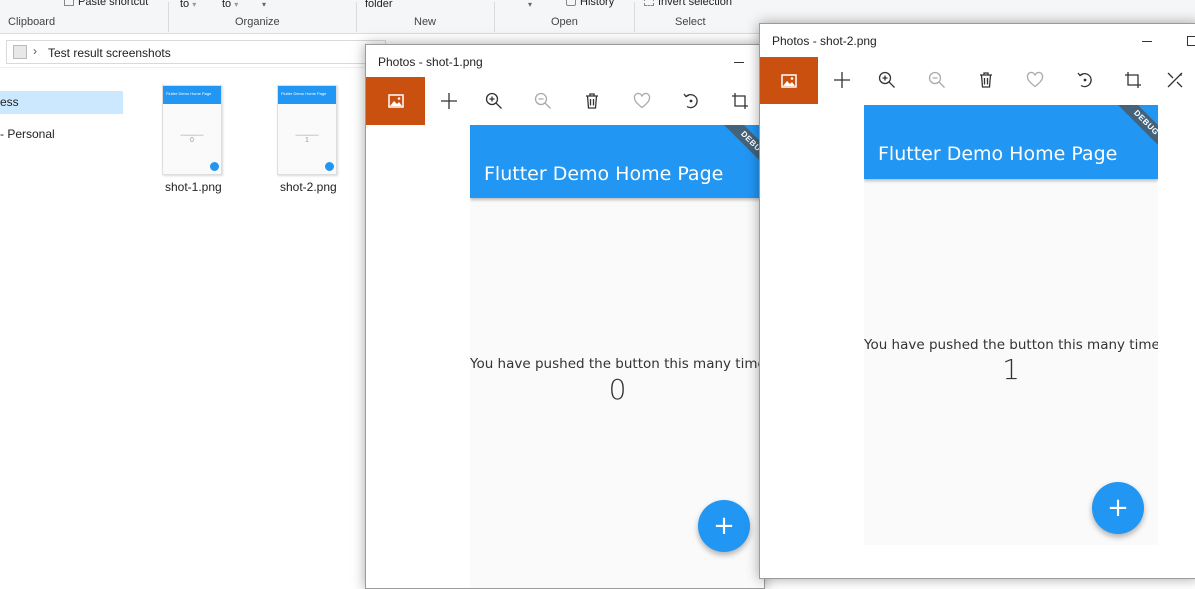 Image resolution: width=1195 pixels, height=589 pixels. I want to click on new-folder-button: folder, so click(379, 5).